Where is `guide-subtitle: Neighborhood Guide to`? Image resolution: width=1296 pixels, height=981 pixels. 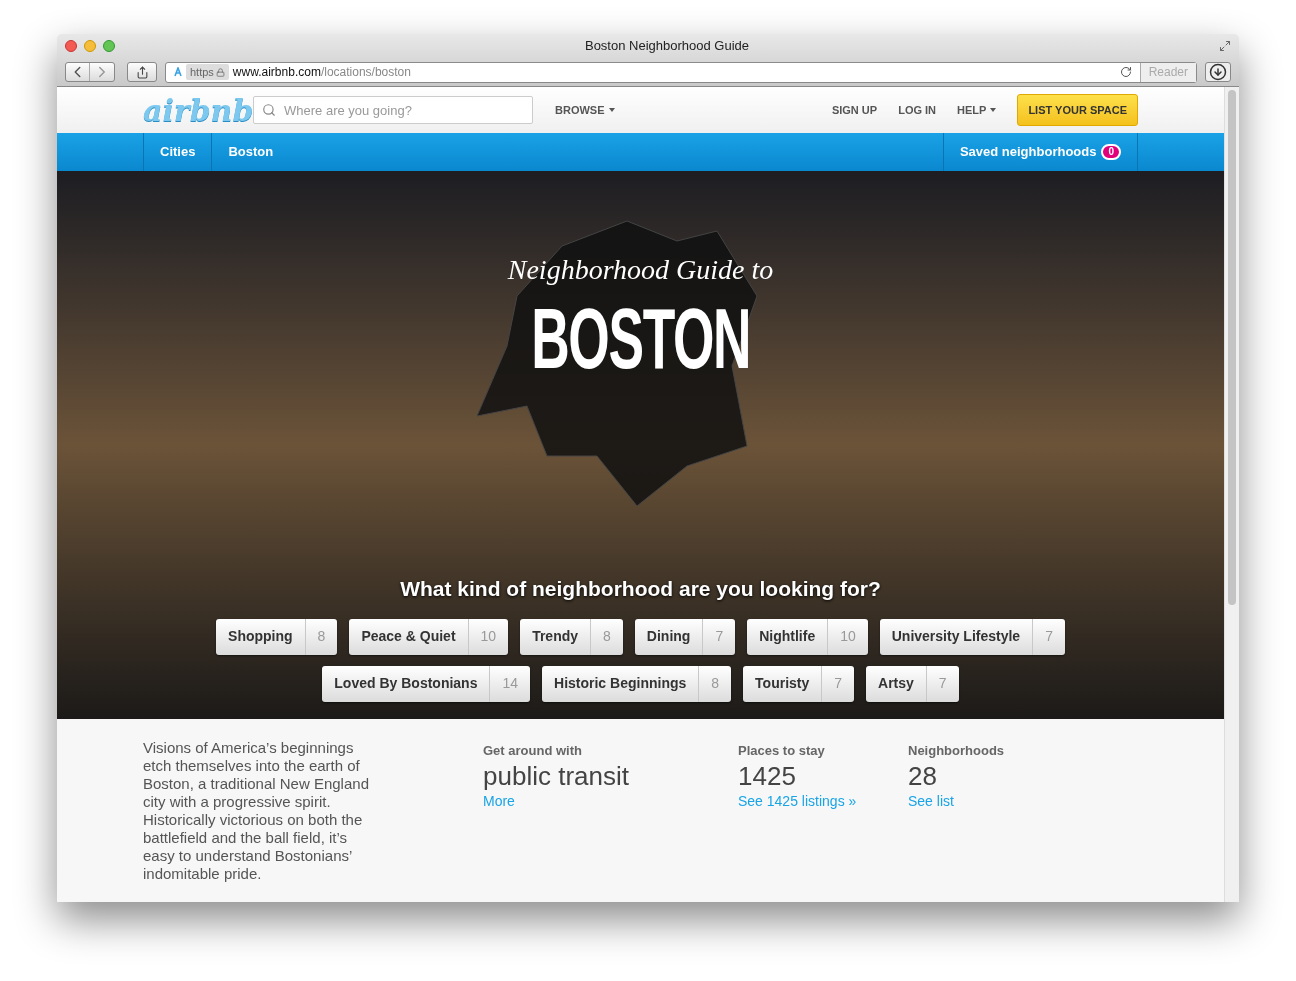
guide-subtitle: Neighborhood Guide to is located at coordinates (640, 270).